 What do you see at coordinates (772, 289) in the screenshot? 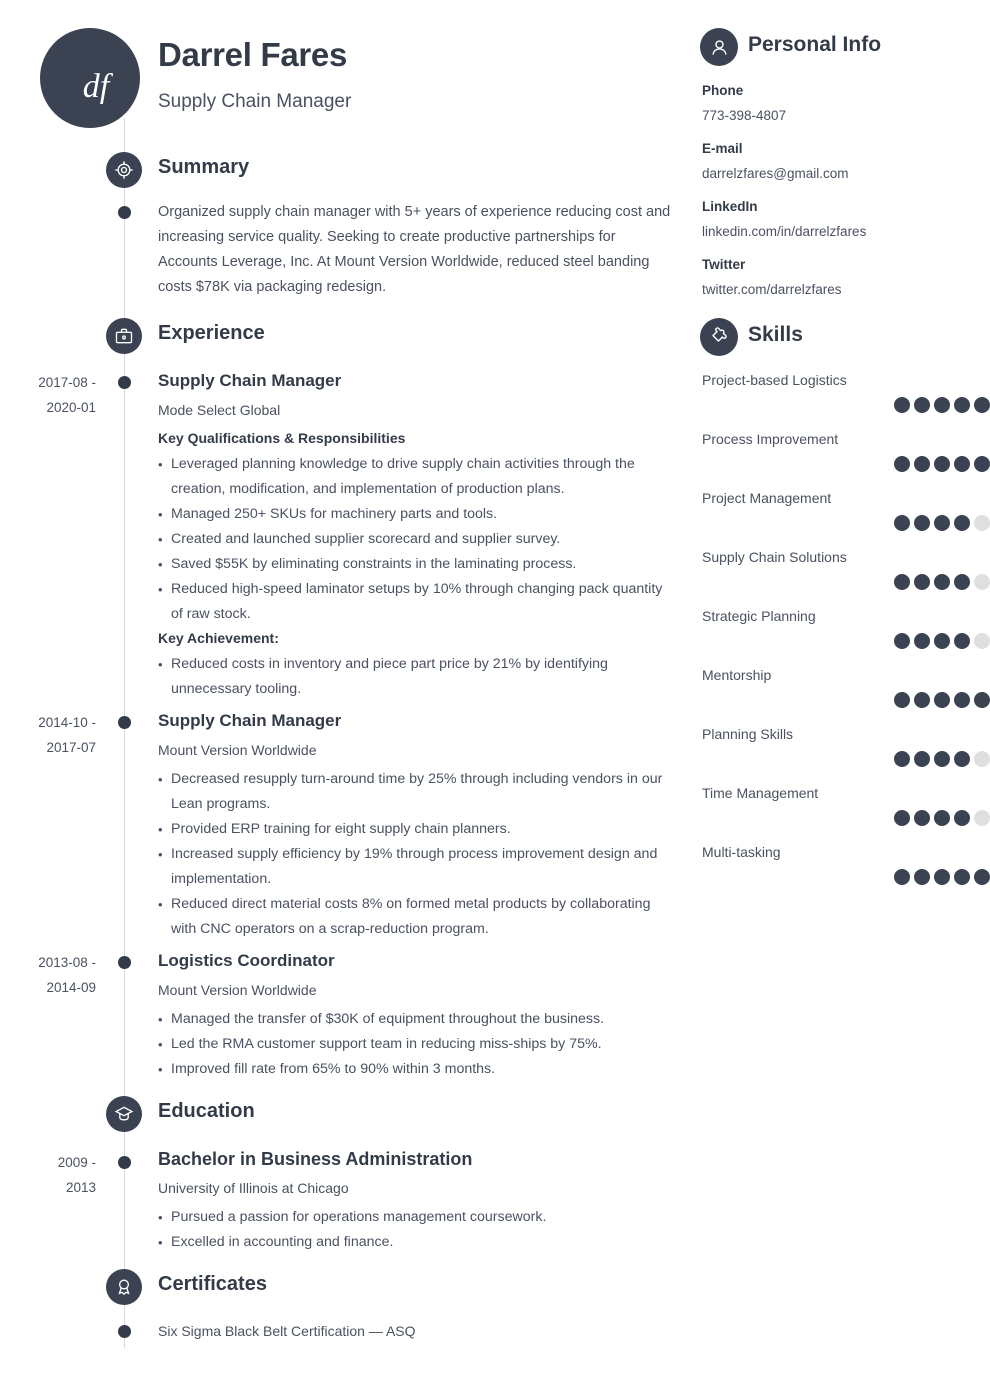
I see `info-value: twitter.com/darrelzfares` at bounding box center [772, 289].